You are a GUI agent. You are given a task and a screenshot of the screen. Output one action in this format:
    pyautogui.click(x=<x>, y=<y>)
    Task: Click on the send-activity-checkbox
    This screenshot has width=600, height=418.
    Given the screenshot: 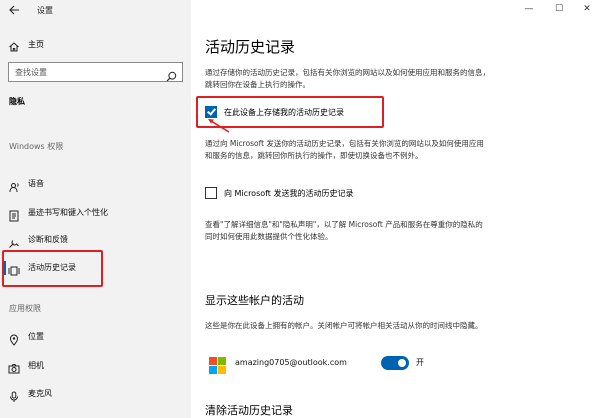 What is the action you would take?
    pyautogui.click(x=211, y=193)
    